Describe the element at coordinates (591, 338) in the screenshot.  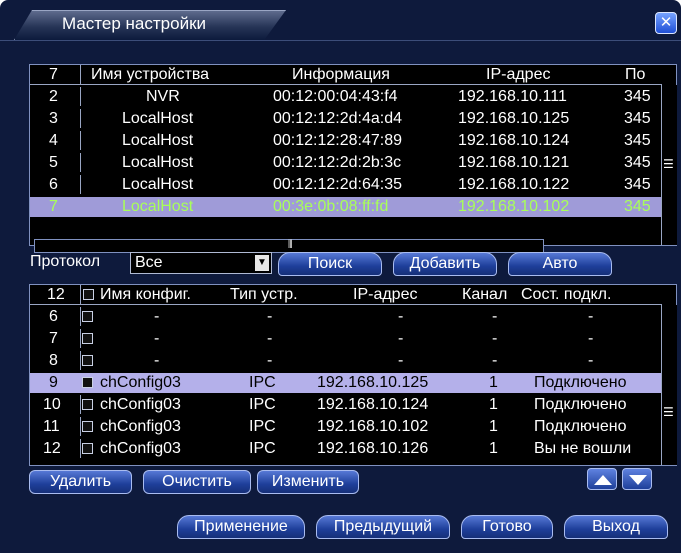
I see `config-status: -` at that location.